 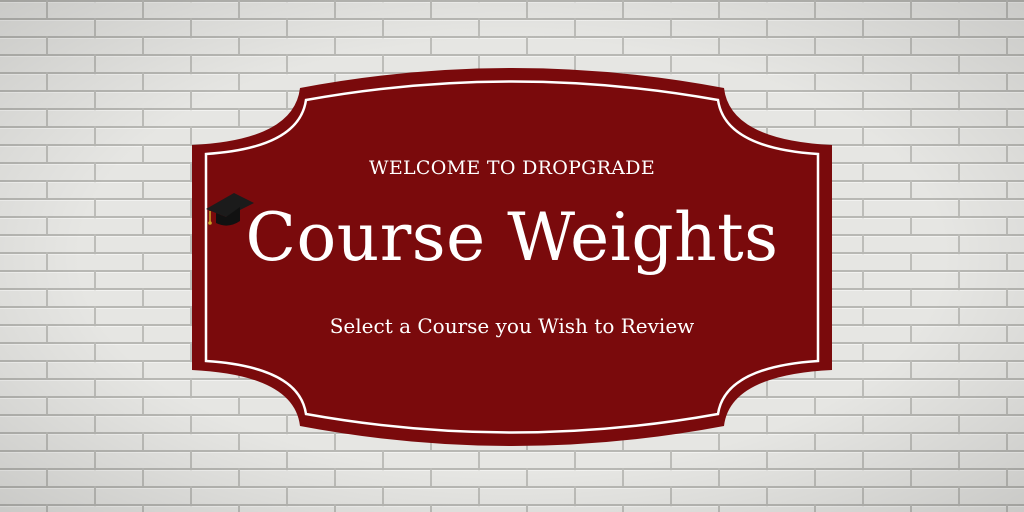 I want to click on page-title: Course Weights, so click(x=512, y=237).